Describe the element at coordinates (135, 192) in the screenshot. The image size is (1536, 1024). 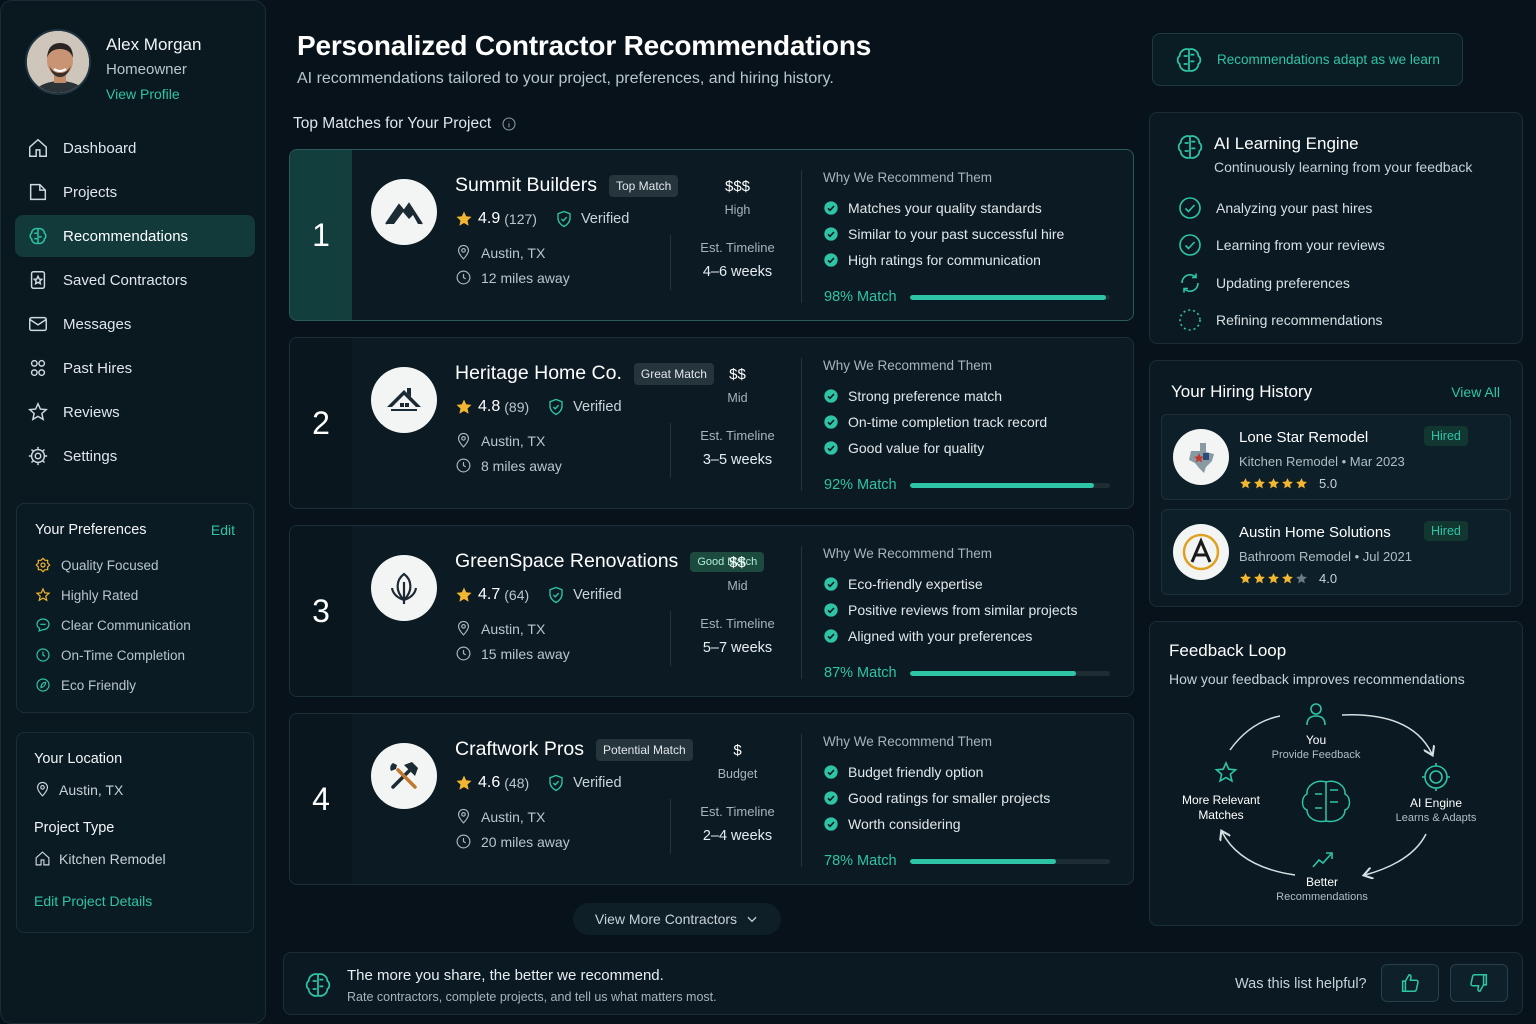
I see `nav-item-projects: Projects` at that location.